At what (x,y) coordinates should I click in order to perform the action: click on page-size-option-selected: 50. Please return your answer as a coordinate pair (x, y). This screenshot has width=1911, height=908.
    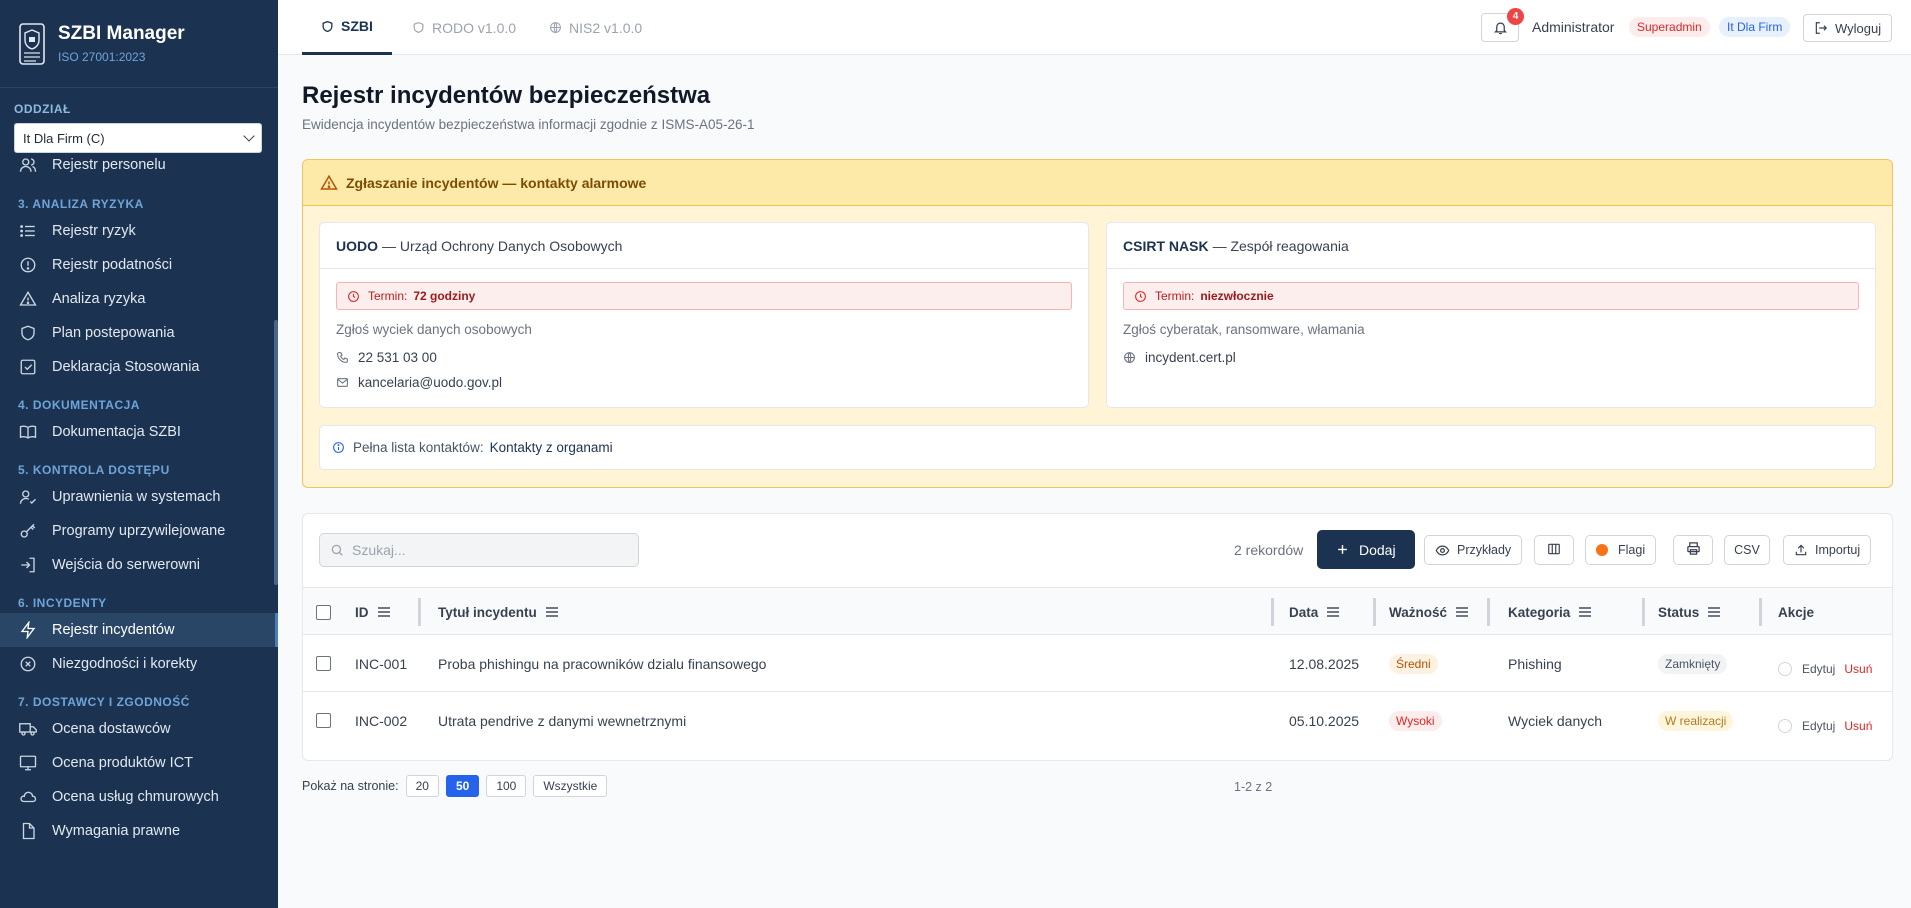
    Looking at the image, I should click on (462, 786).